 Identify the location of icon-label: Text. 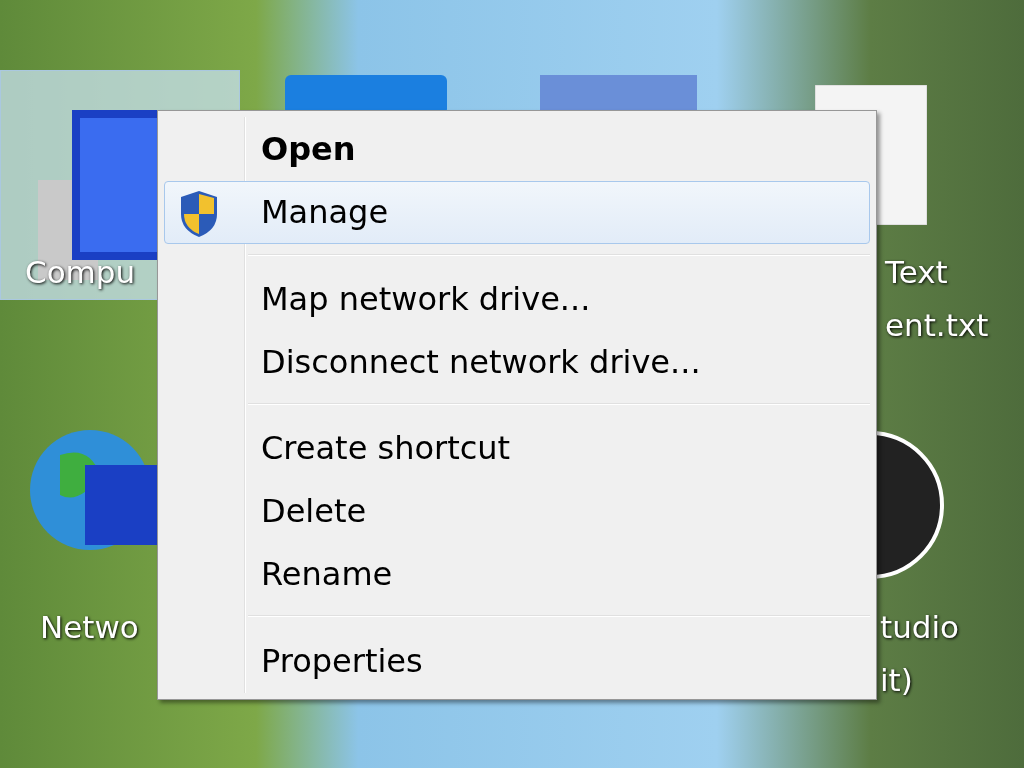
(917, 272).